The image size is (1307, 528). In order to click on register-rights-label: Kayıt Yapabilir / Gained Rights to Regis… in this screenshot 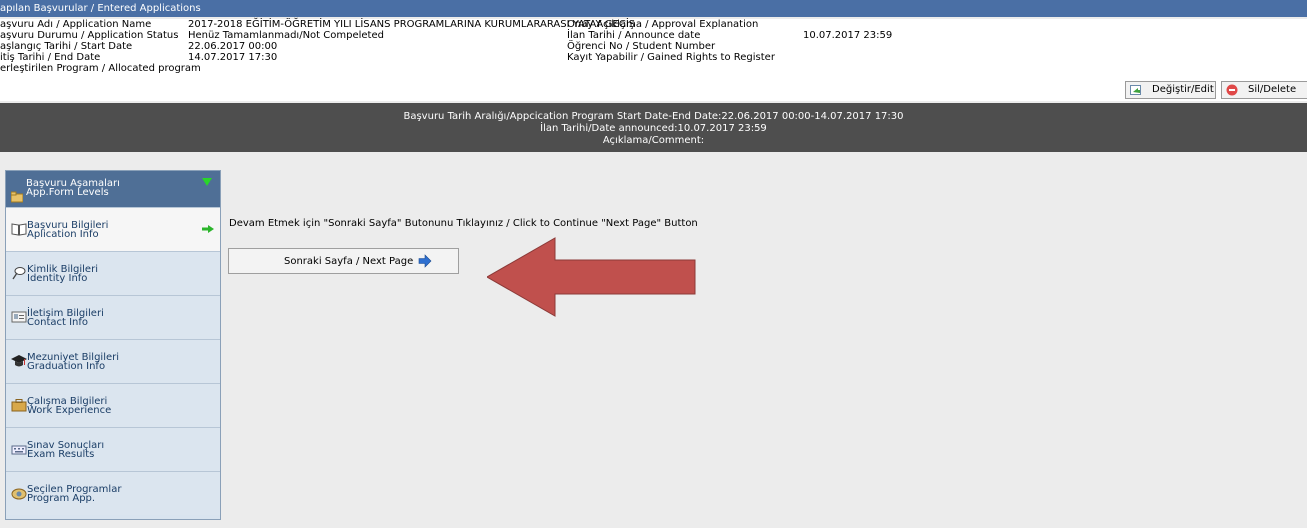, I will do `click(671, 57)`.